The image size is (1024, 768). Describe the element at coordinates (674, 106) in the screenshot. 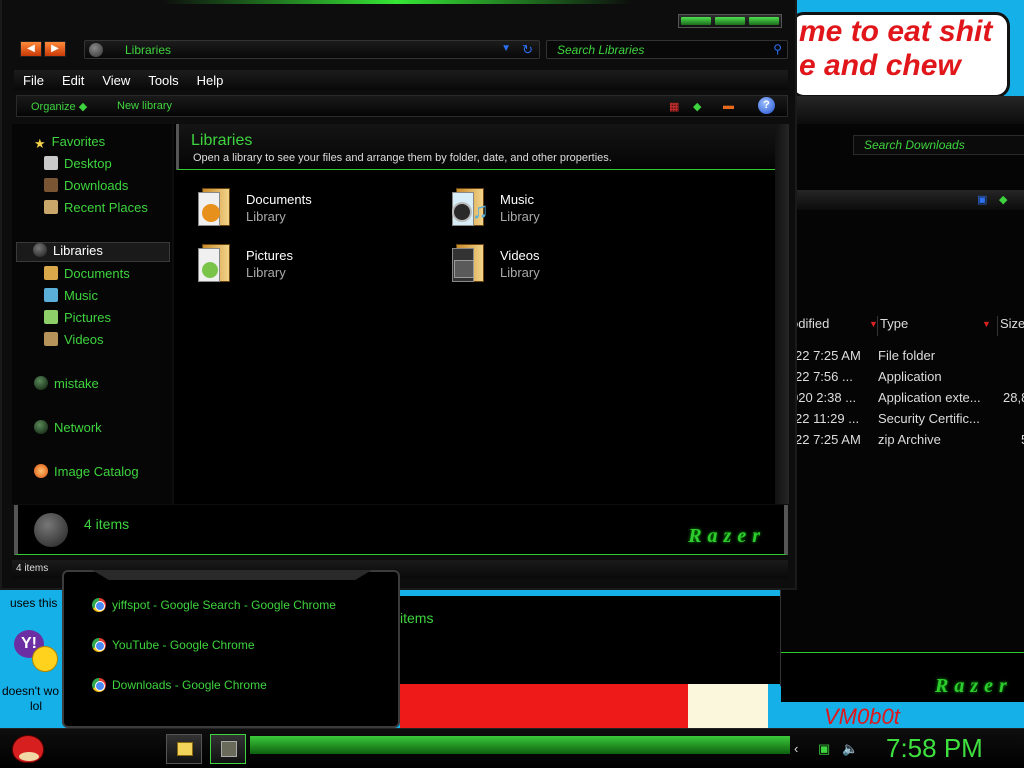

I see `change-view-icon: ▦` at that location.